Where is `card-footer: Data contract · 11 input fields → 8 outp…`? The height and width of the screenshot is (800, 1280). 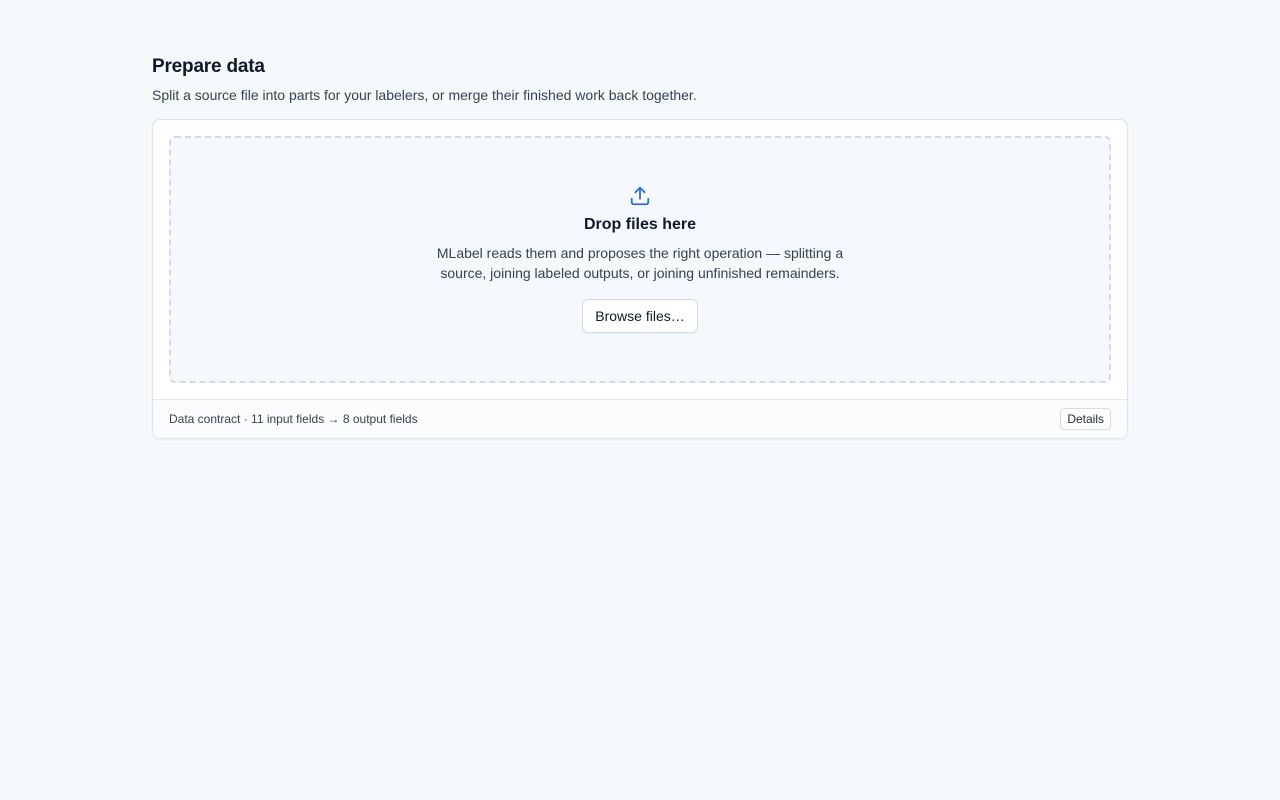 card-footer: Data contract · 11 input fields → 8 outp… is located at coordinates (640, 418).